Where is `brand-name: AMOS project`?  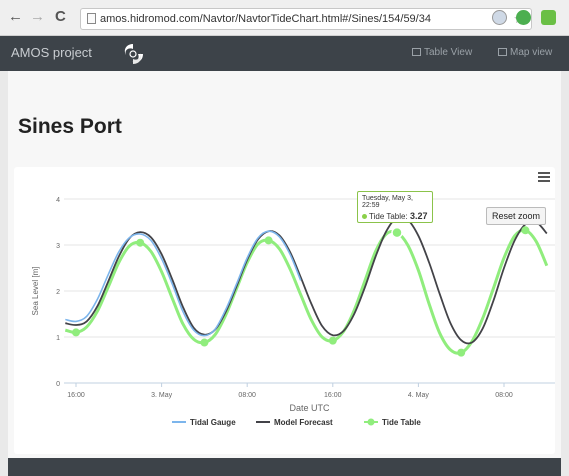 brand-name: AMOS project is located at coordinates (51, 52).